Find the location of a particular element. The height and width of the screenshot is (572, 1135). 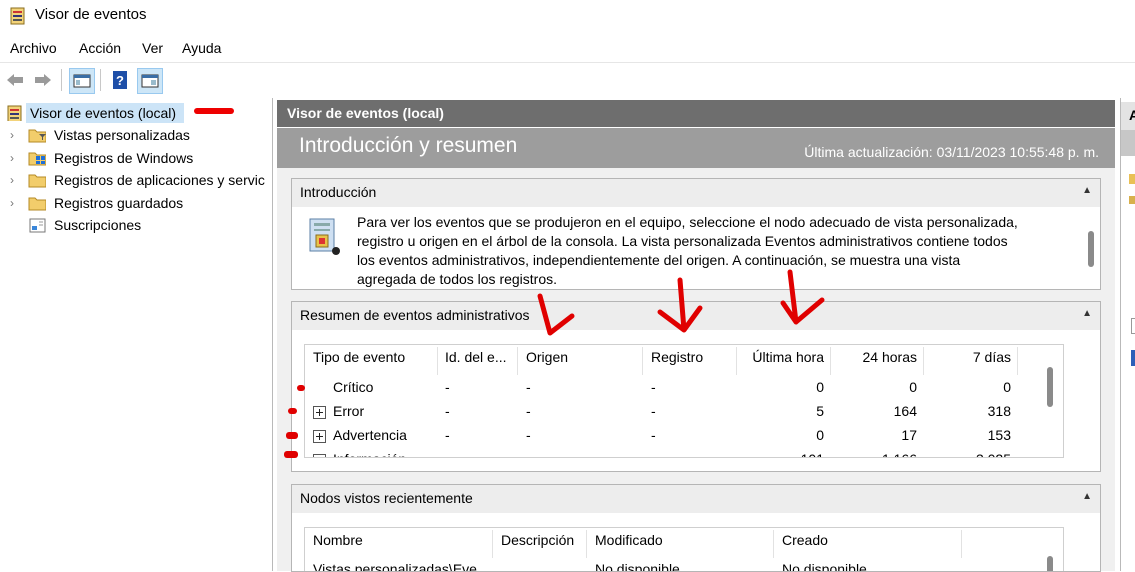

cell-event-id: - is located at coordinates (447, 411).